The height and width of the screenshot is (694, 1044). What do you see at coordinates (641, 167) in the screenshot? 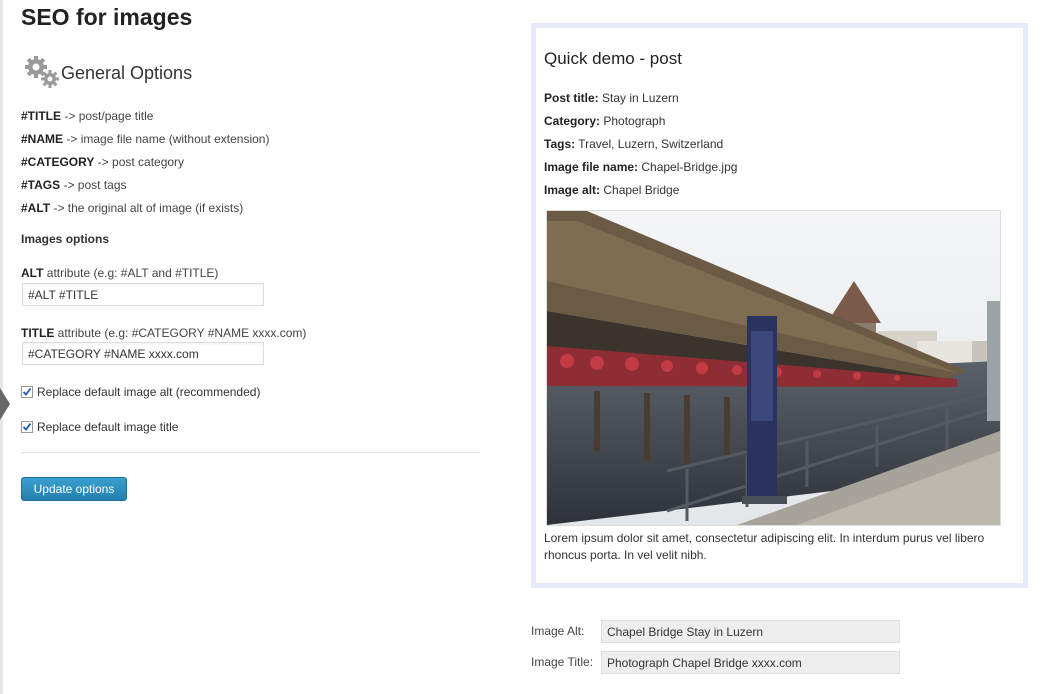
I see `meta-item: Image file name: Chapel-Bridge.jpg` at bounding box center [641, 167].